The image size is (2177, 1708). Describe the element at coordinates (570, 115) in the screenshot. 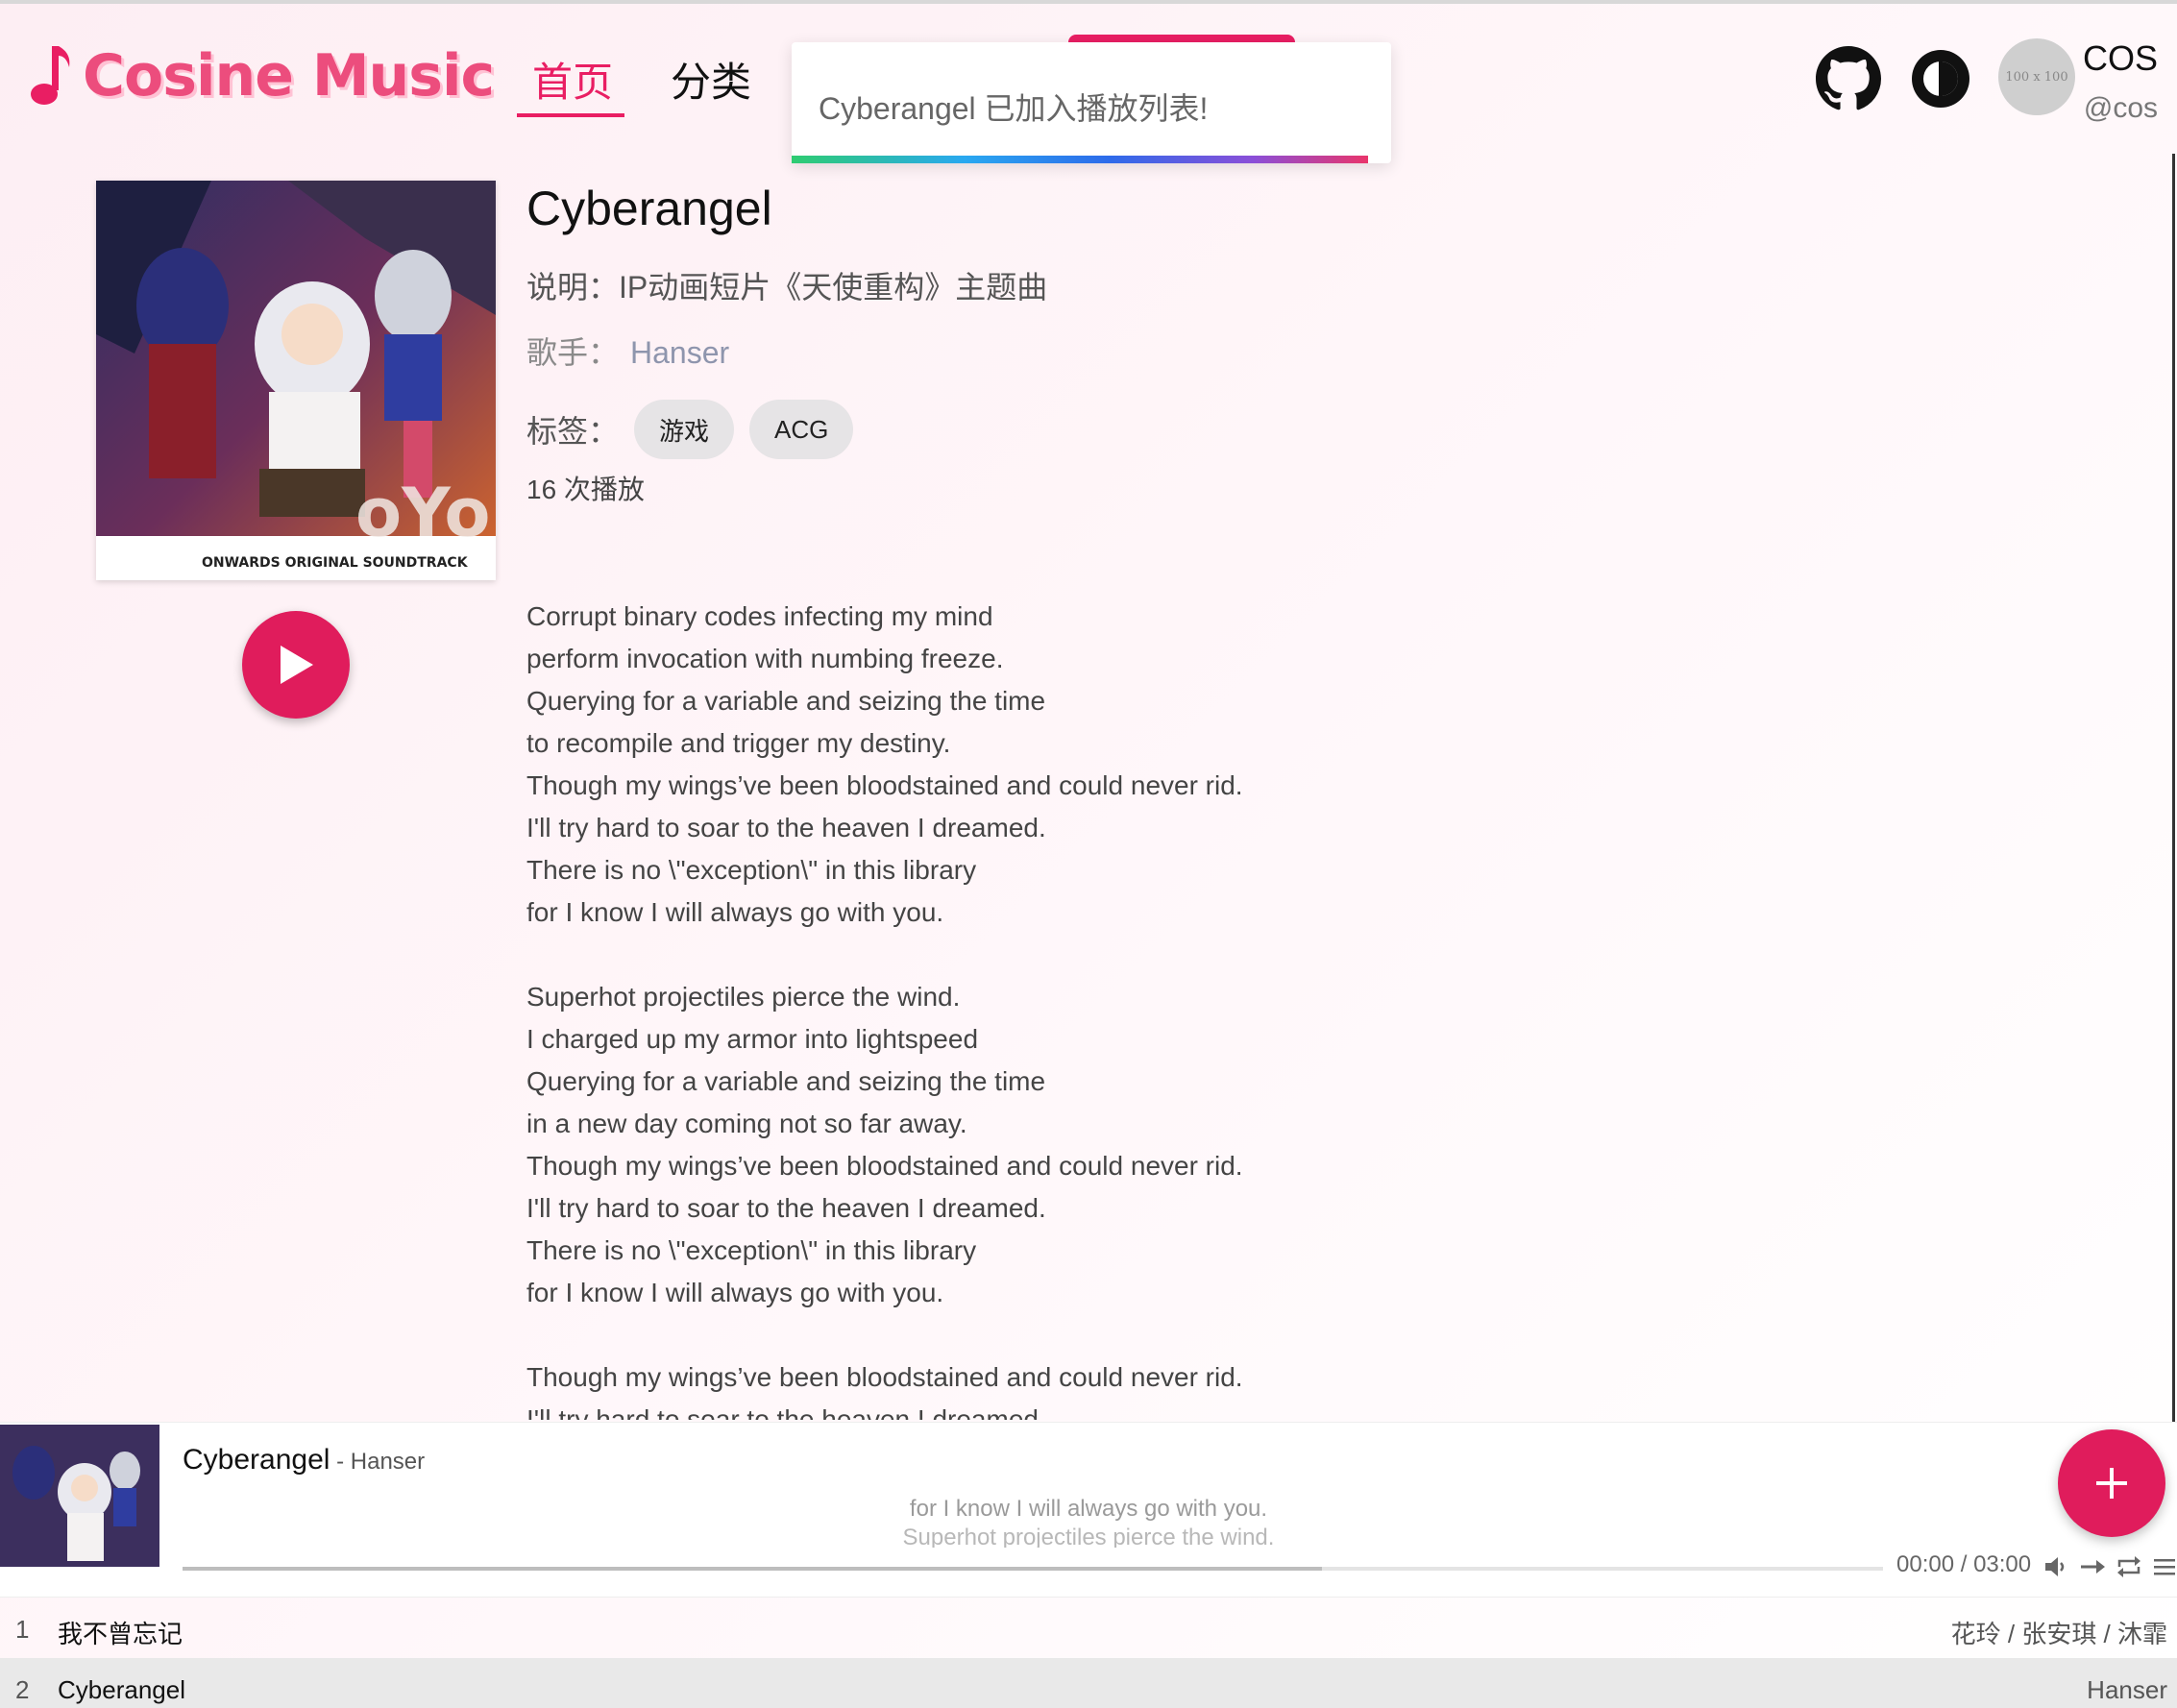

I see `nav-active-indicator` at that location.